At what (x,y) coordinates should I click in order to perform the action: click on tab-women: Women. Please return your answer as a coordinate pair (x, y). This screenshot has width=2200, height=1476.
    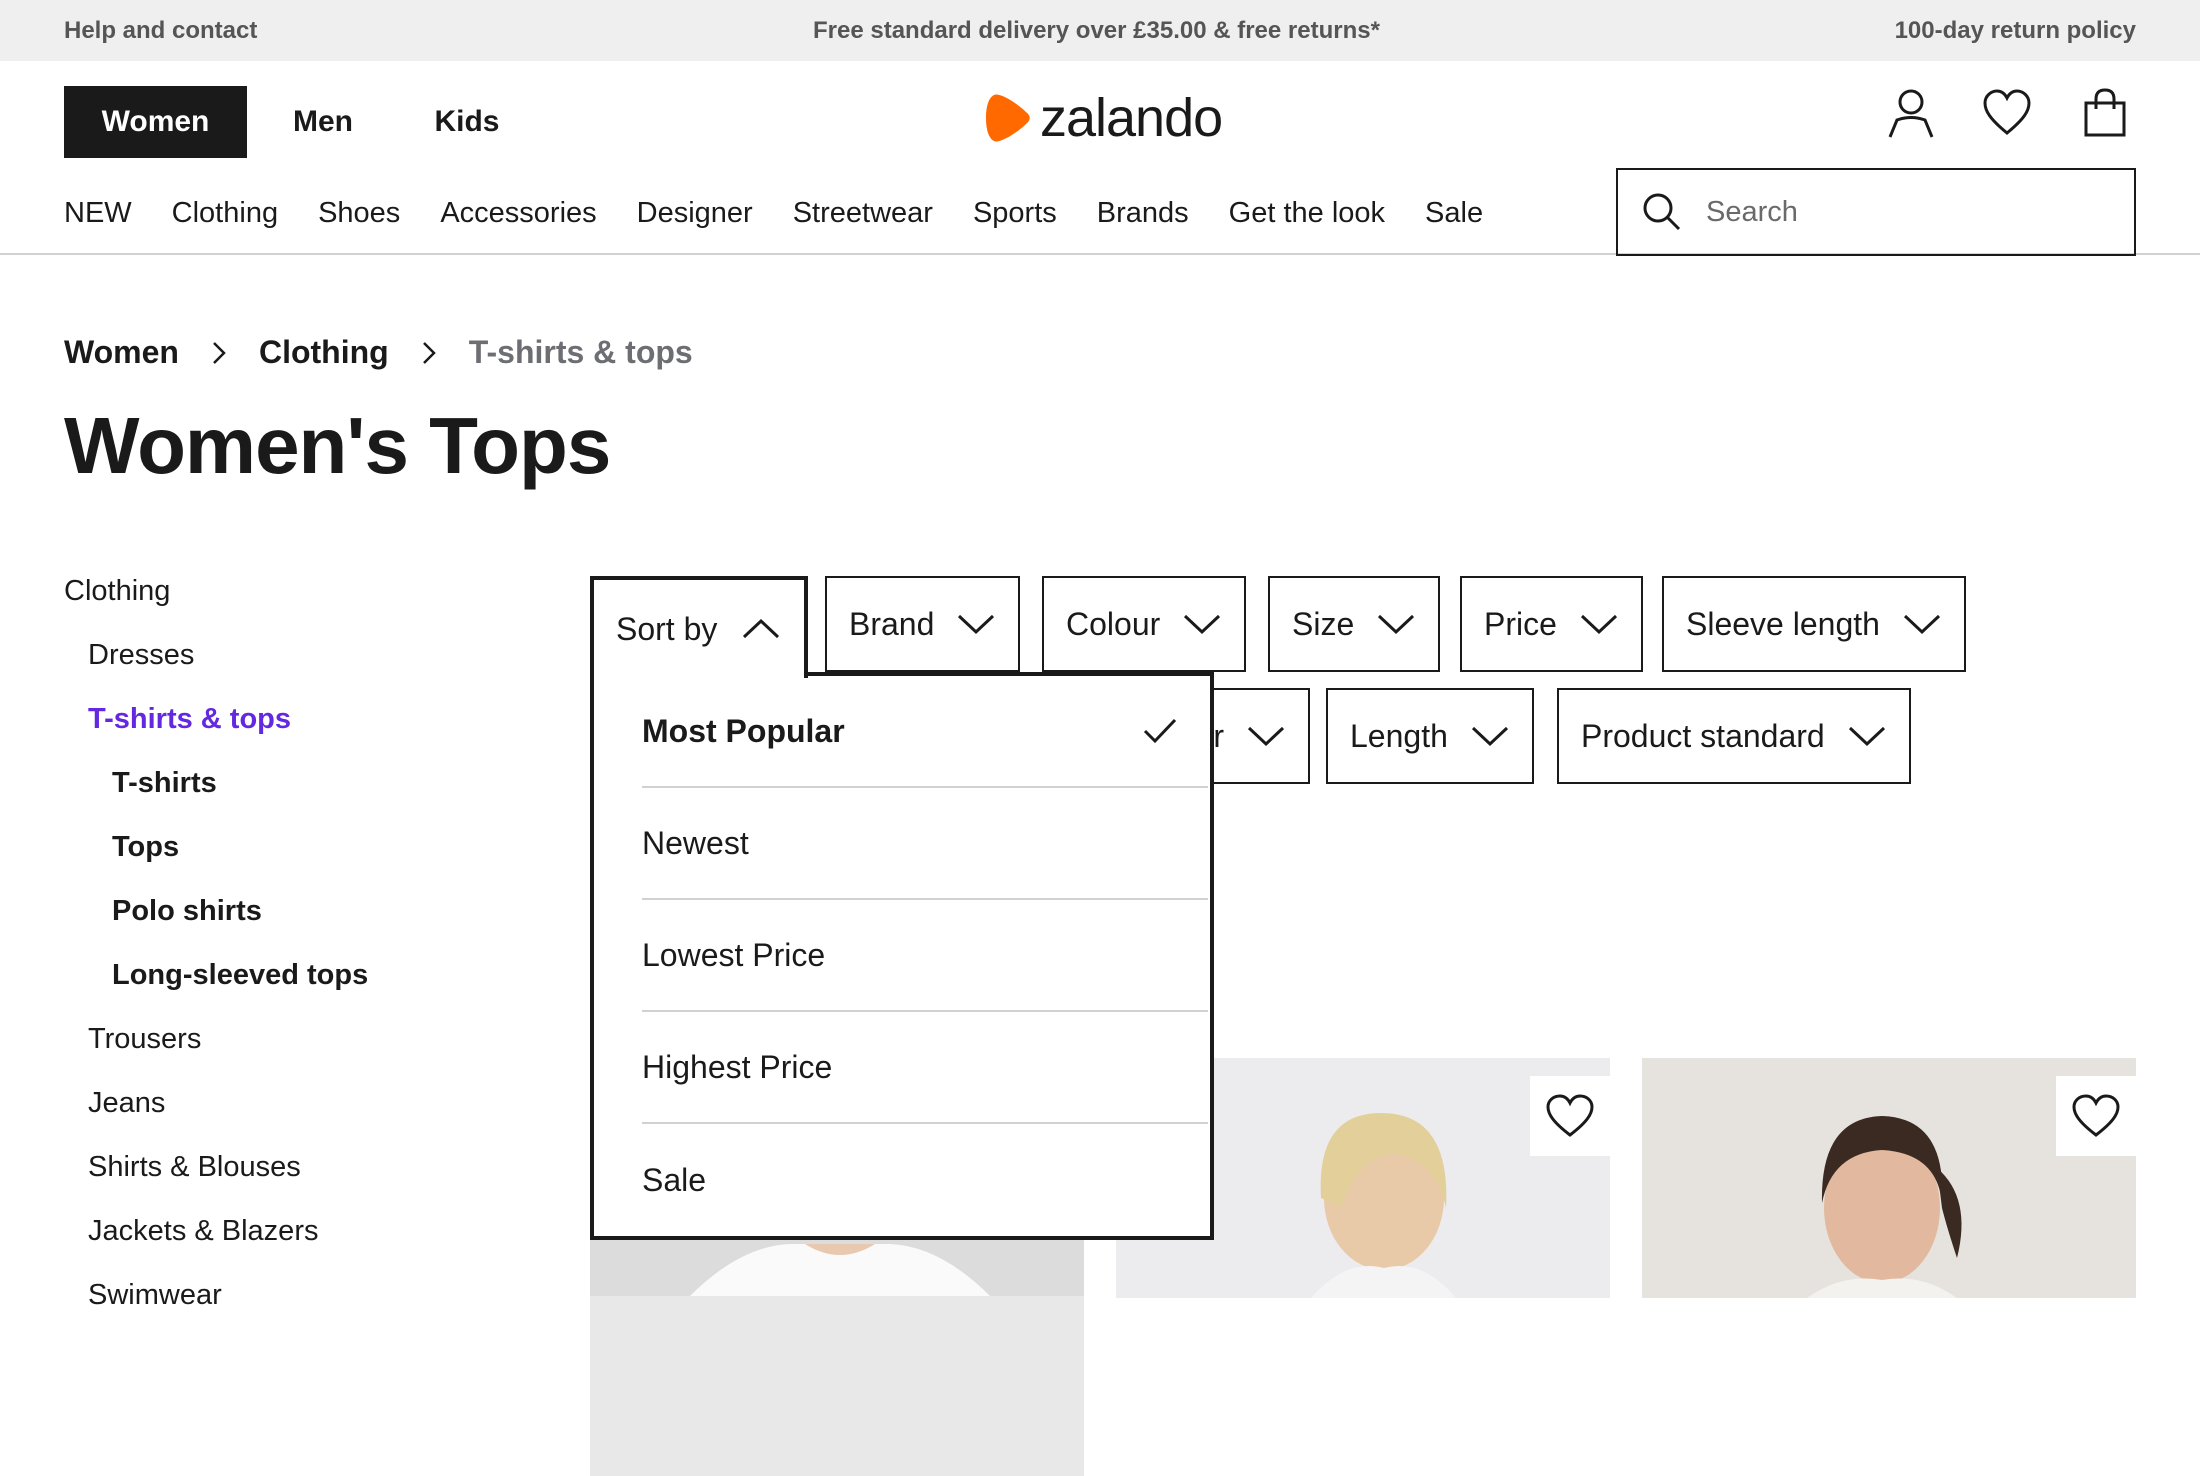
    Looking at the image, I should click on (155, 122).